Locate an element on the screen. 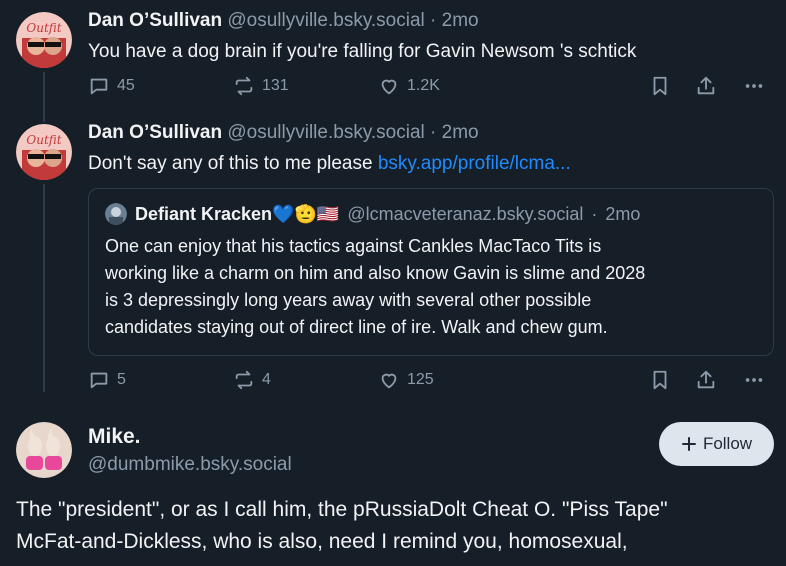 The width and height of the screenshot is (786, 566). quote-author-emoji: 💙🫡🇺🇸 is located at coordinates (306, 213).